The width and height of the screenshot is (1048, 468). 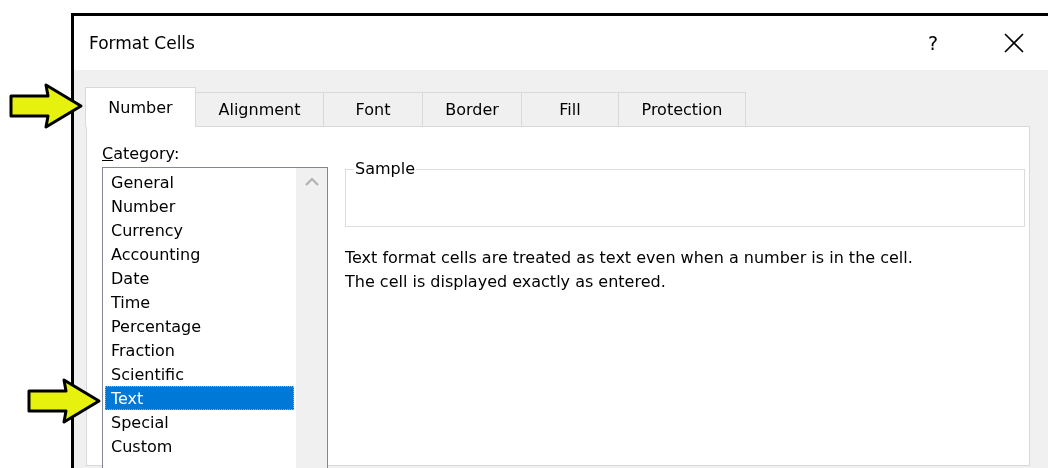 I want to click on tab: Number, so click(x=140, y=107).